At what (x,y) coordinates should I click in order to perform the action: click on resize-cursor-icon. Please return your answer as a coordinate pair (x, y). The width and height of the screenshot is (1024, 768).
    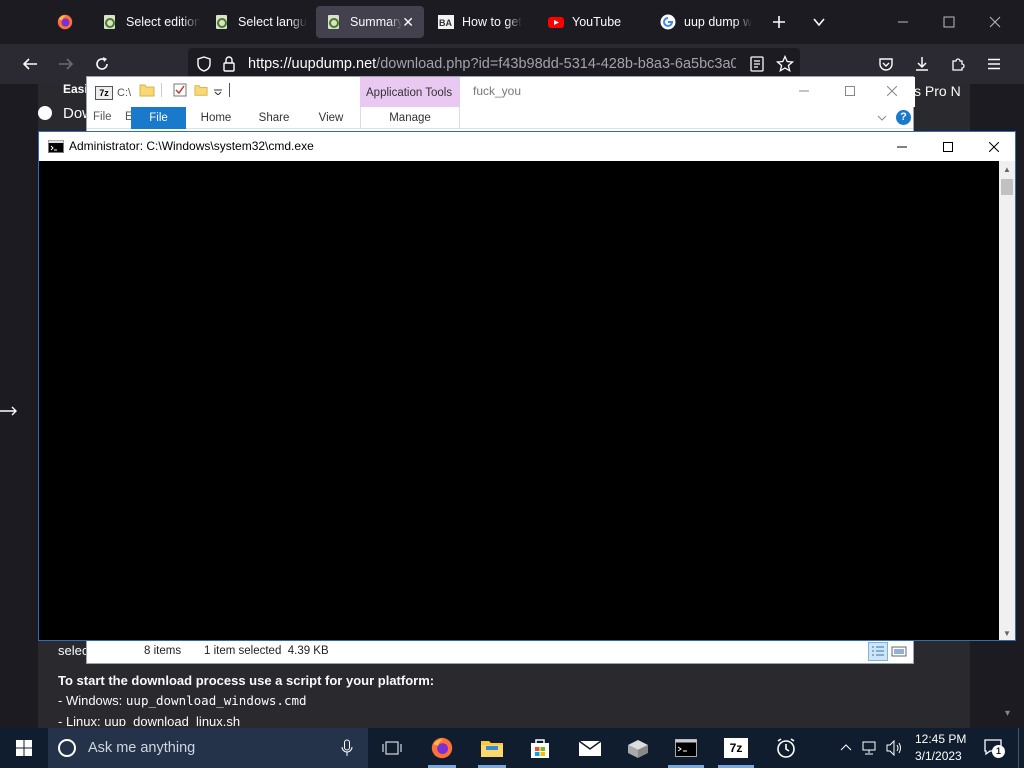
    Looking at the image, I should click on (8, 411).